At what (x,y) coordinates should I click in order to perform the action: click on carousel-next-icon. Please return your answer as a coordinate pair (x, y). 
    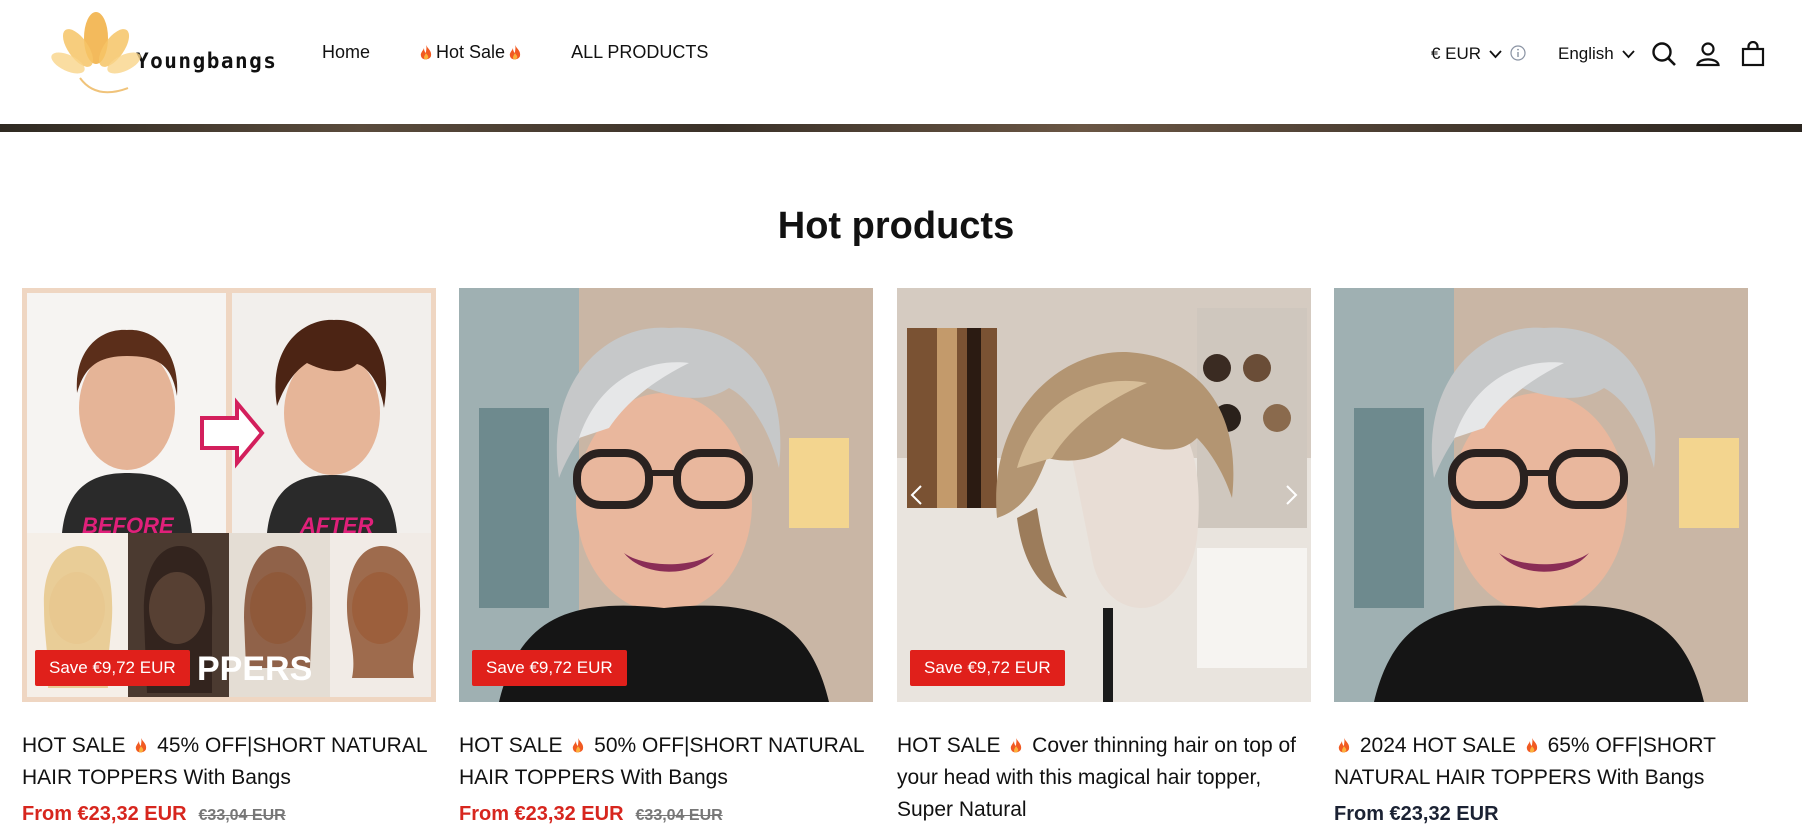
    Looking at the image, I should click on (1292, 495).